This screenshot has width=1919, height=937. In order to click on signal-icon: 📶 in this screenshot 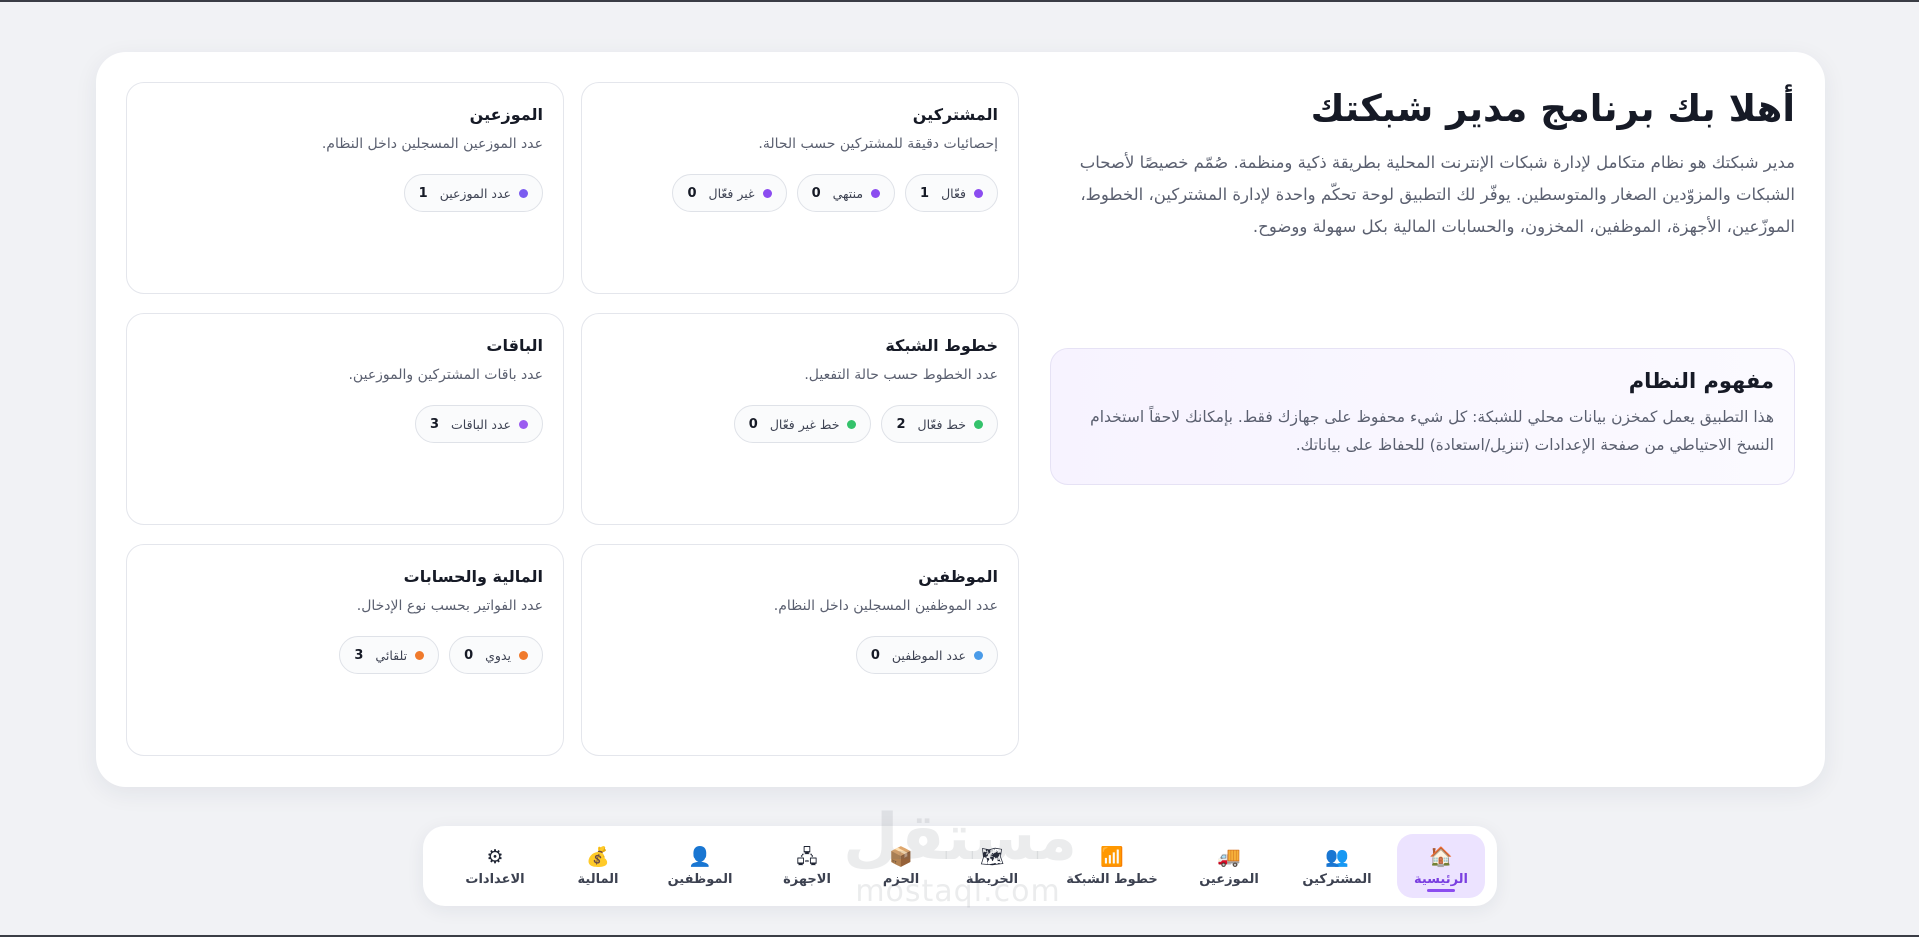, I will do `click(1112, 856)`.